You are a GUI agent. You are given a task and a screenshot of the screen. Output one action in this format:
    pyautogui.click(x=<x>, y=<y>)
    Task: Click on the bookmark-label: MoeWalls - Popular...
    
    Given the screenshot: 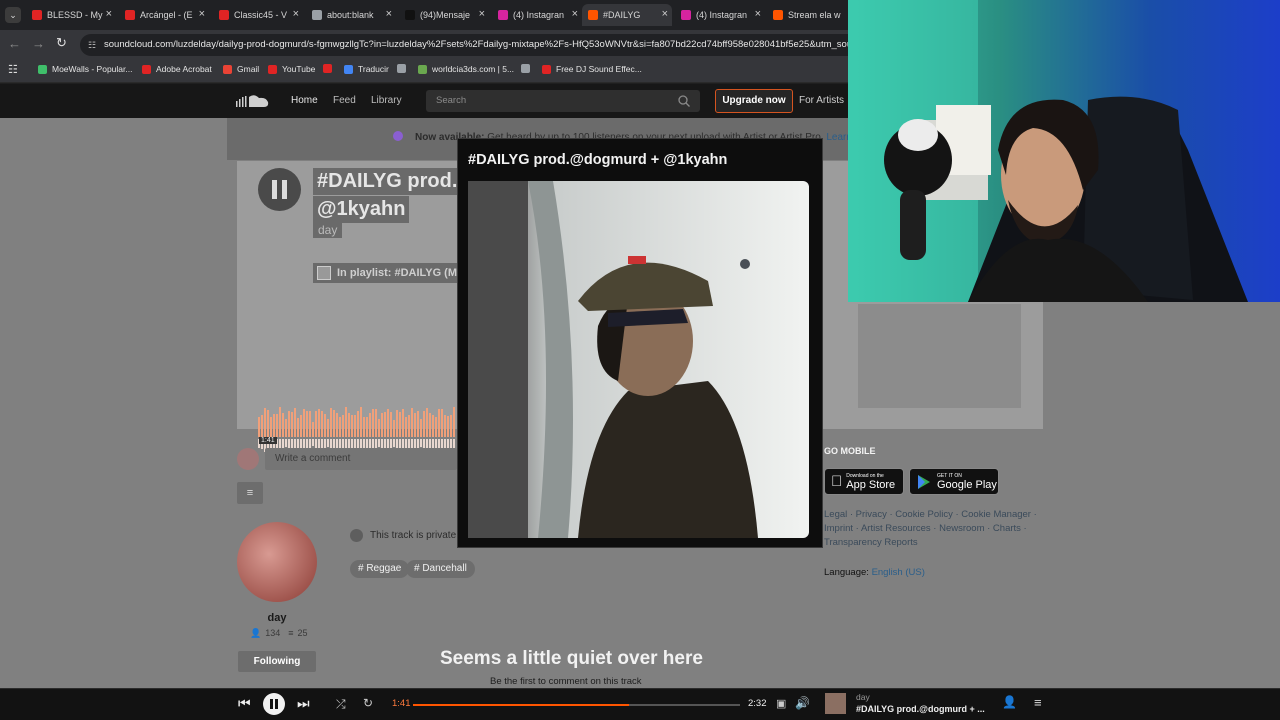 What is the action you would take?
    pyautogui.click(x=92, y=69)
    